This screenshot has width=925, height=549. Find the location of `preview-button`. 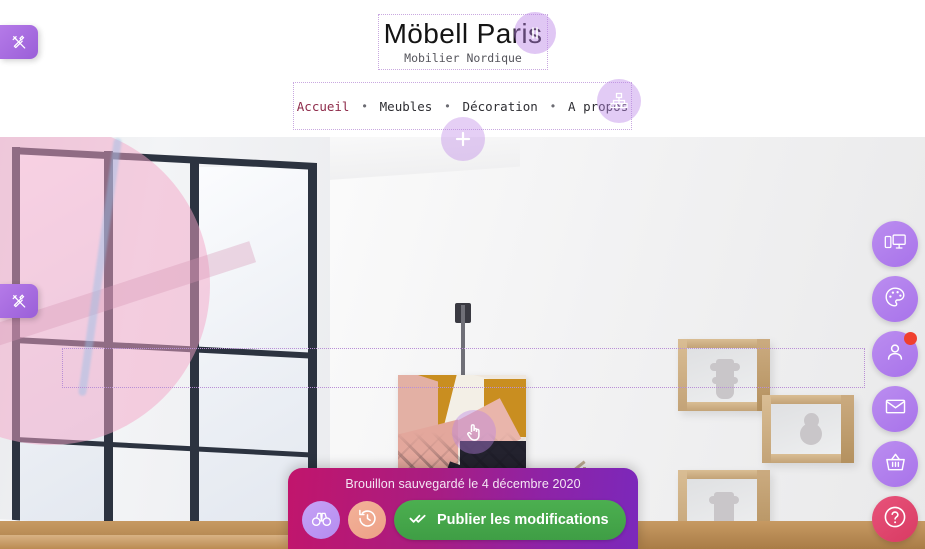

preview-button is located at coordinates (321, 520).